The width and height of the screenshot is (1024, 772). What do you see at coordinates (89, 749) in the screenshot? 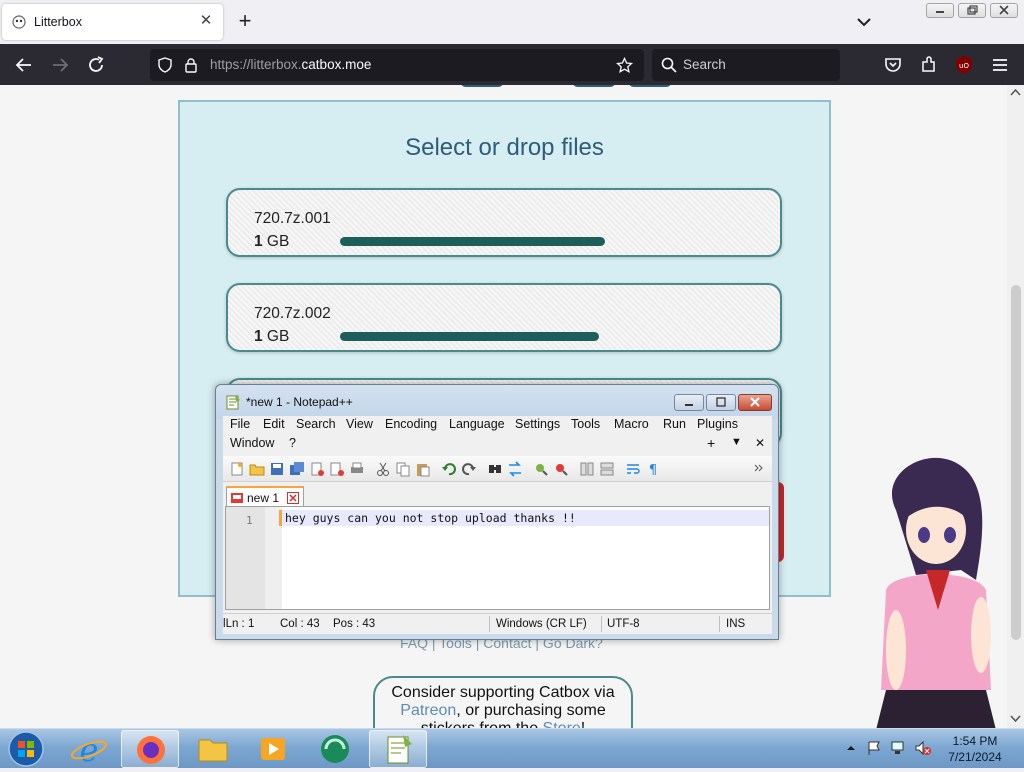
I see `internet-explorer-icon: e` at bounding box center [89, 749].